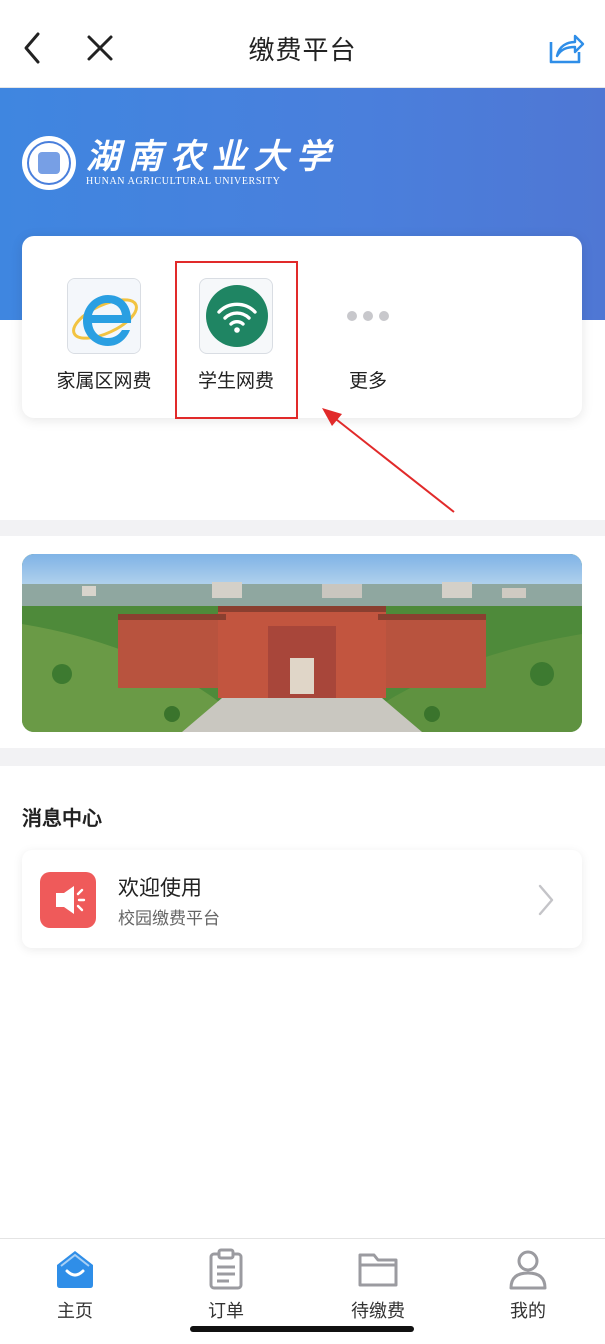  I want to click on top-bar: 缴费平台, so click(302, 44).